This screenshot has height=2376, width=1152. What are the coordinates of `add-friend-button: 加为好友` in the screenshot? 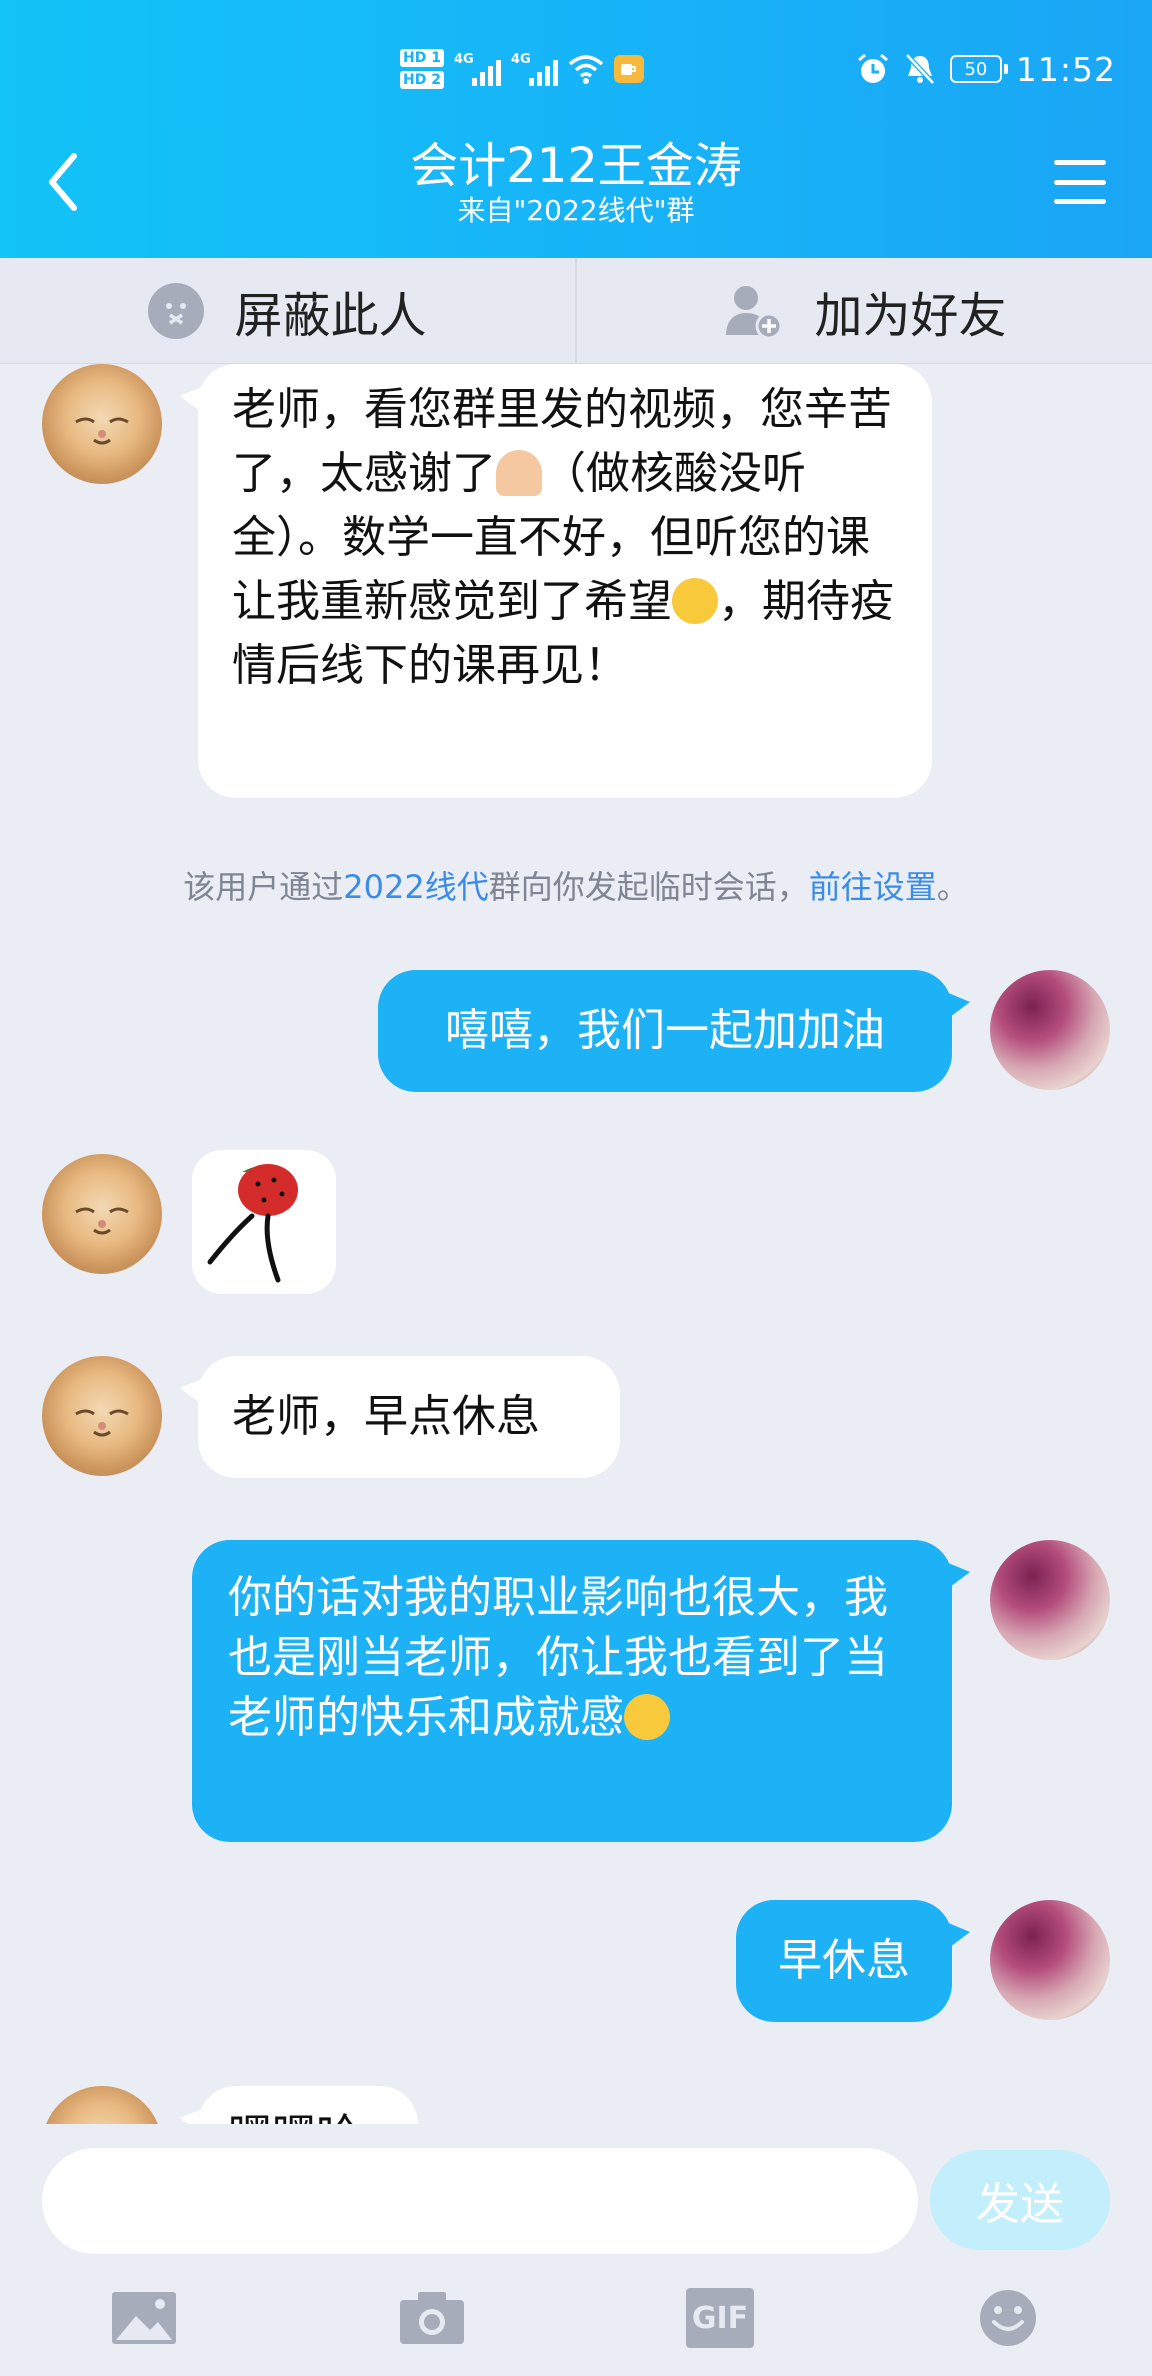 It's located at (863, 310).